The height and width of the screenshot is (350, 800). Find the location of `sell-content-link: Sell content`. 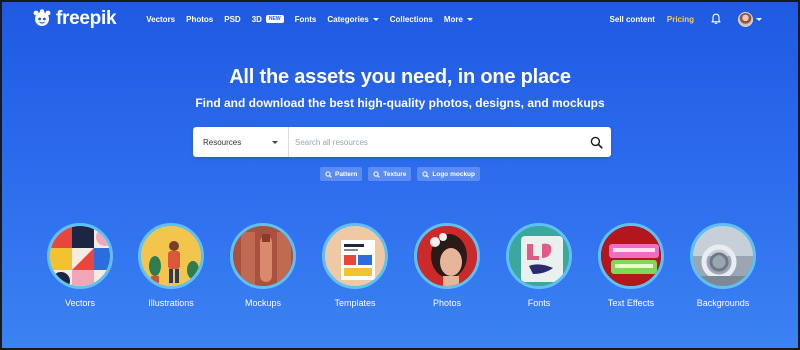

sell-content-link: Sell content is located at coordinates (632, 19).